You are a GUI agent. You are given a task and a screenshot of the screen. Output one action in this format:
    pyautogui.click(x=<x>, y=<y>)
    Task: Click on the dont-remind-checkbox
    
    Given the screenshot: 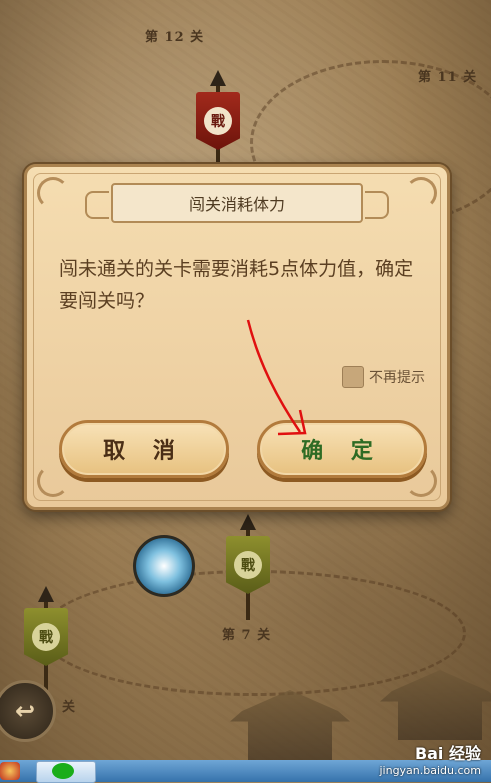 What is the action you would take?
    pyautogui.click(x=353, y=377)
    